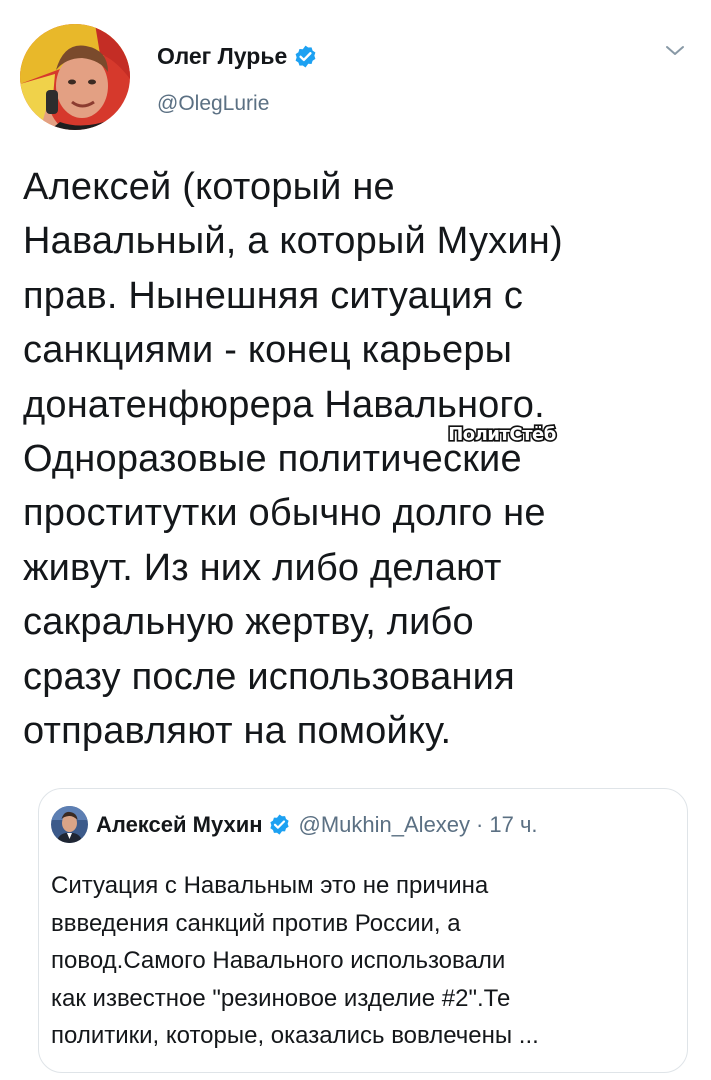 The width and height of the screenshot is (711, 1080). Describe the element at coordinates (69, 824) in the screenshot. I see `quoted-author-avatar` at that location.